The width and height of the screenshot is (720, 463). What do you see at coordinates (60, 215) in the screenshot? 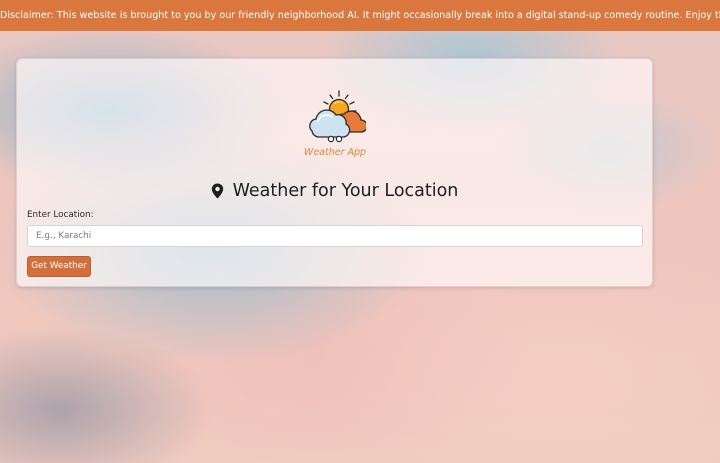
I see `location-label: Enter Location:` at bounding box center [60, 215].